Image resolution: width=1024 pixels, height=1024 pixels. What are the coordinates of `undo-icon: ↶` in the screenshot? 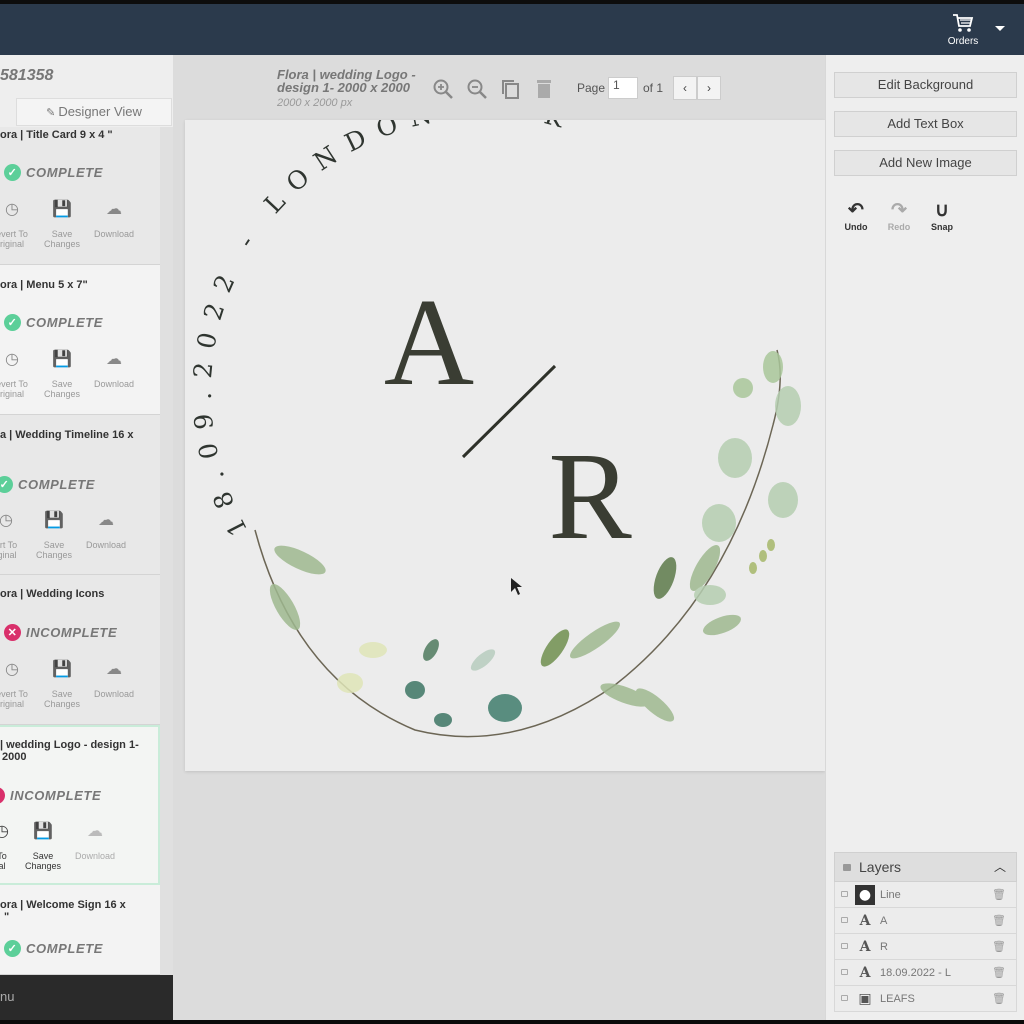 It's located at (856, 210).